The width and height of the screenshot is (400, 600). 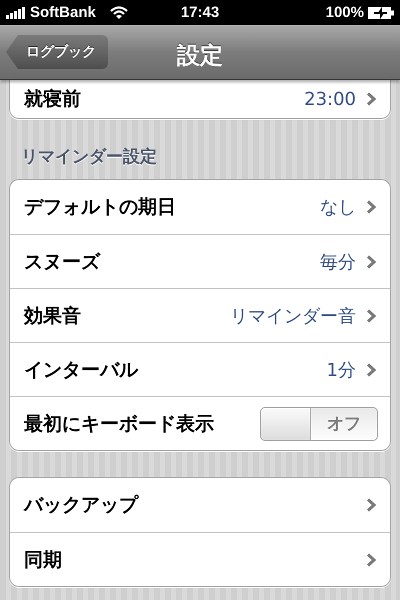 I want to click on row-label: 効果音, so click(x=53, y=316).